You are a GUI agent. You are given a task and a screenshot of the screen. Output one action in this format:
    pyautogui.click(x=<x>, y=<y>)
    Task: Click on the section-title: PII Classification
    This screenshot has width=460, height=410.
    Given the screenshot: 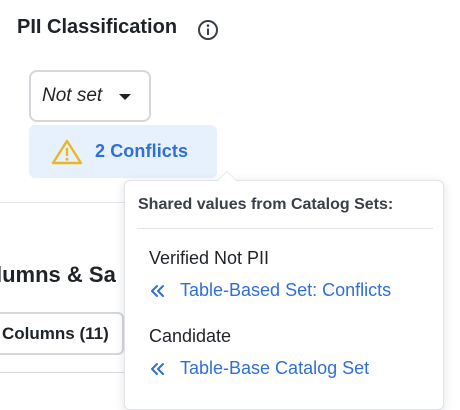 What is the action you would take?
    pyautogui.click(x=97, y=27)
    